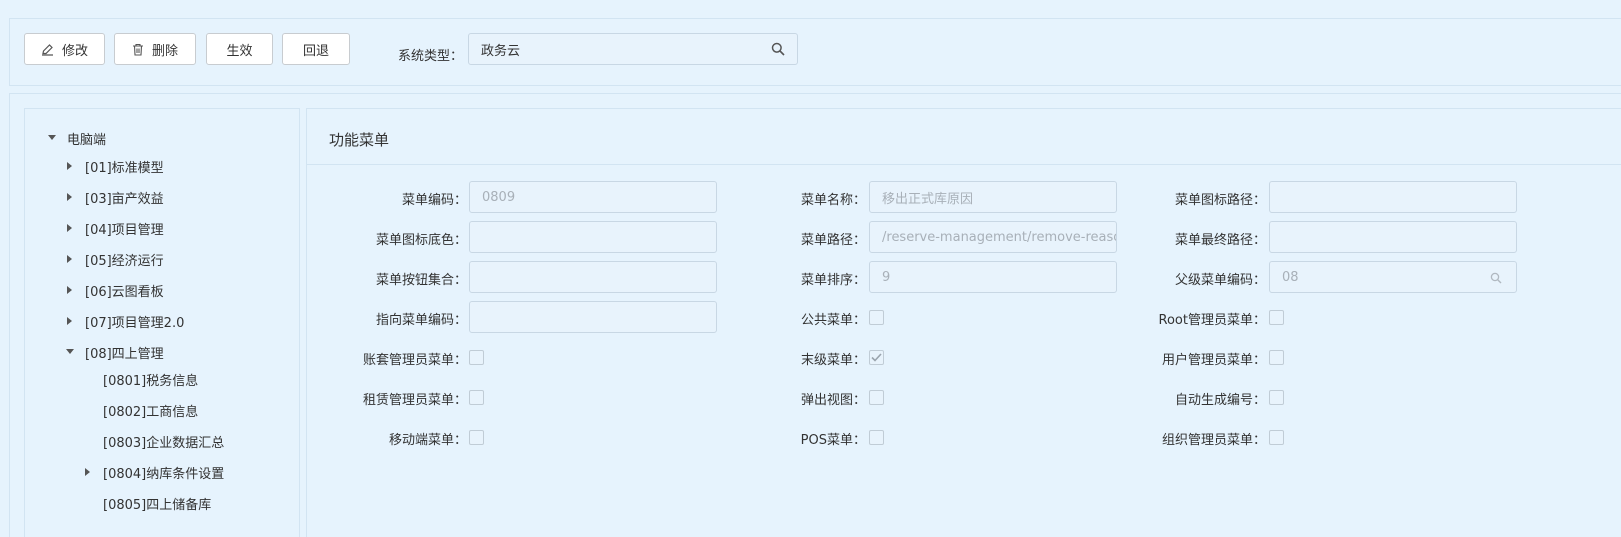 Image resolution: width=1621 pixels, height=537 pixels. Describe the element at coordinates (593, 197) in the screenshot. I see `menu-code-field: 0809` at that location.